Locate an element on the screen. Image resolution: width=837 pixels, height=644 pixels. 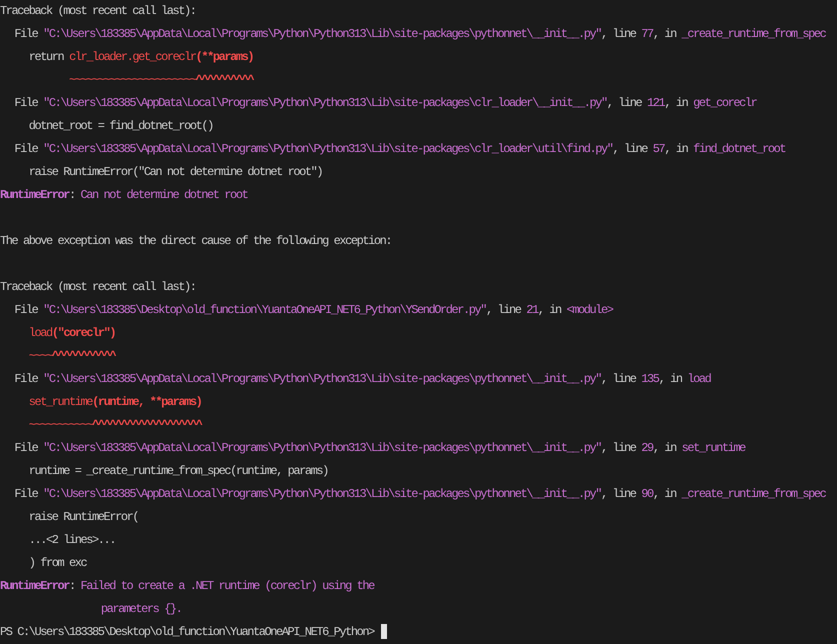
source-code-line: ) from exc is located at coordinates (57, 563).